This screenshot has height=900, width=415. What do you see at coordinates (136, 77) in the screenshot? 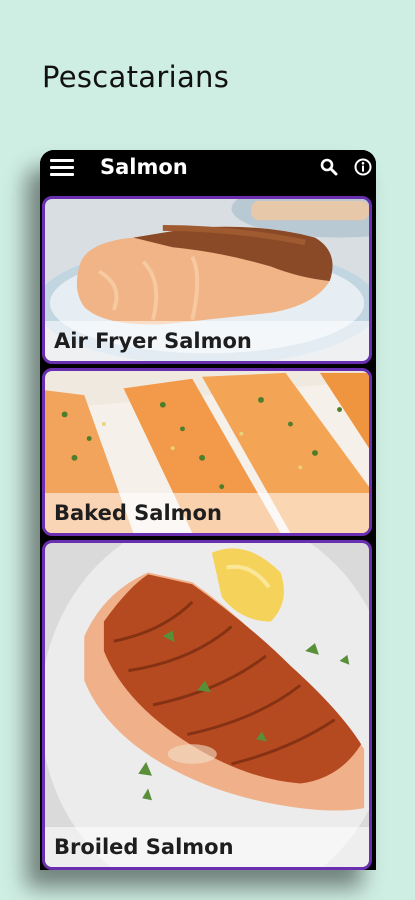
I see `promo-title: Pescatarians` at bounding box center [136, 77].